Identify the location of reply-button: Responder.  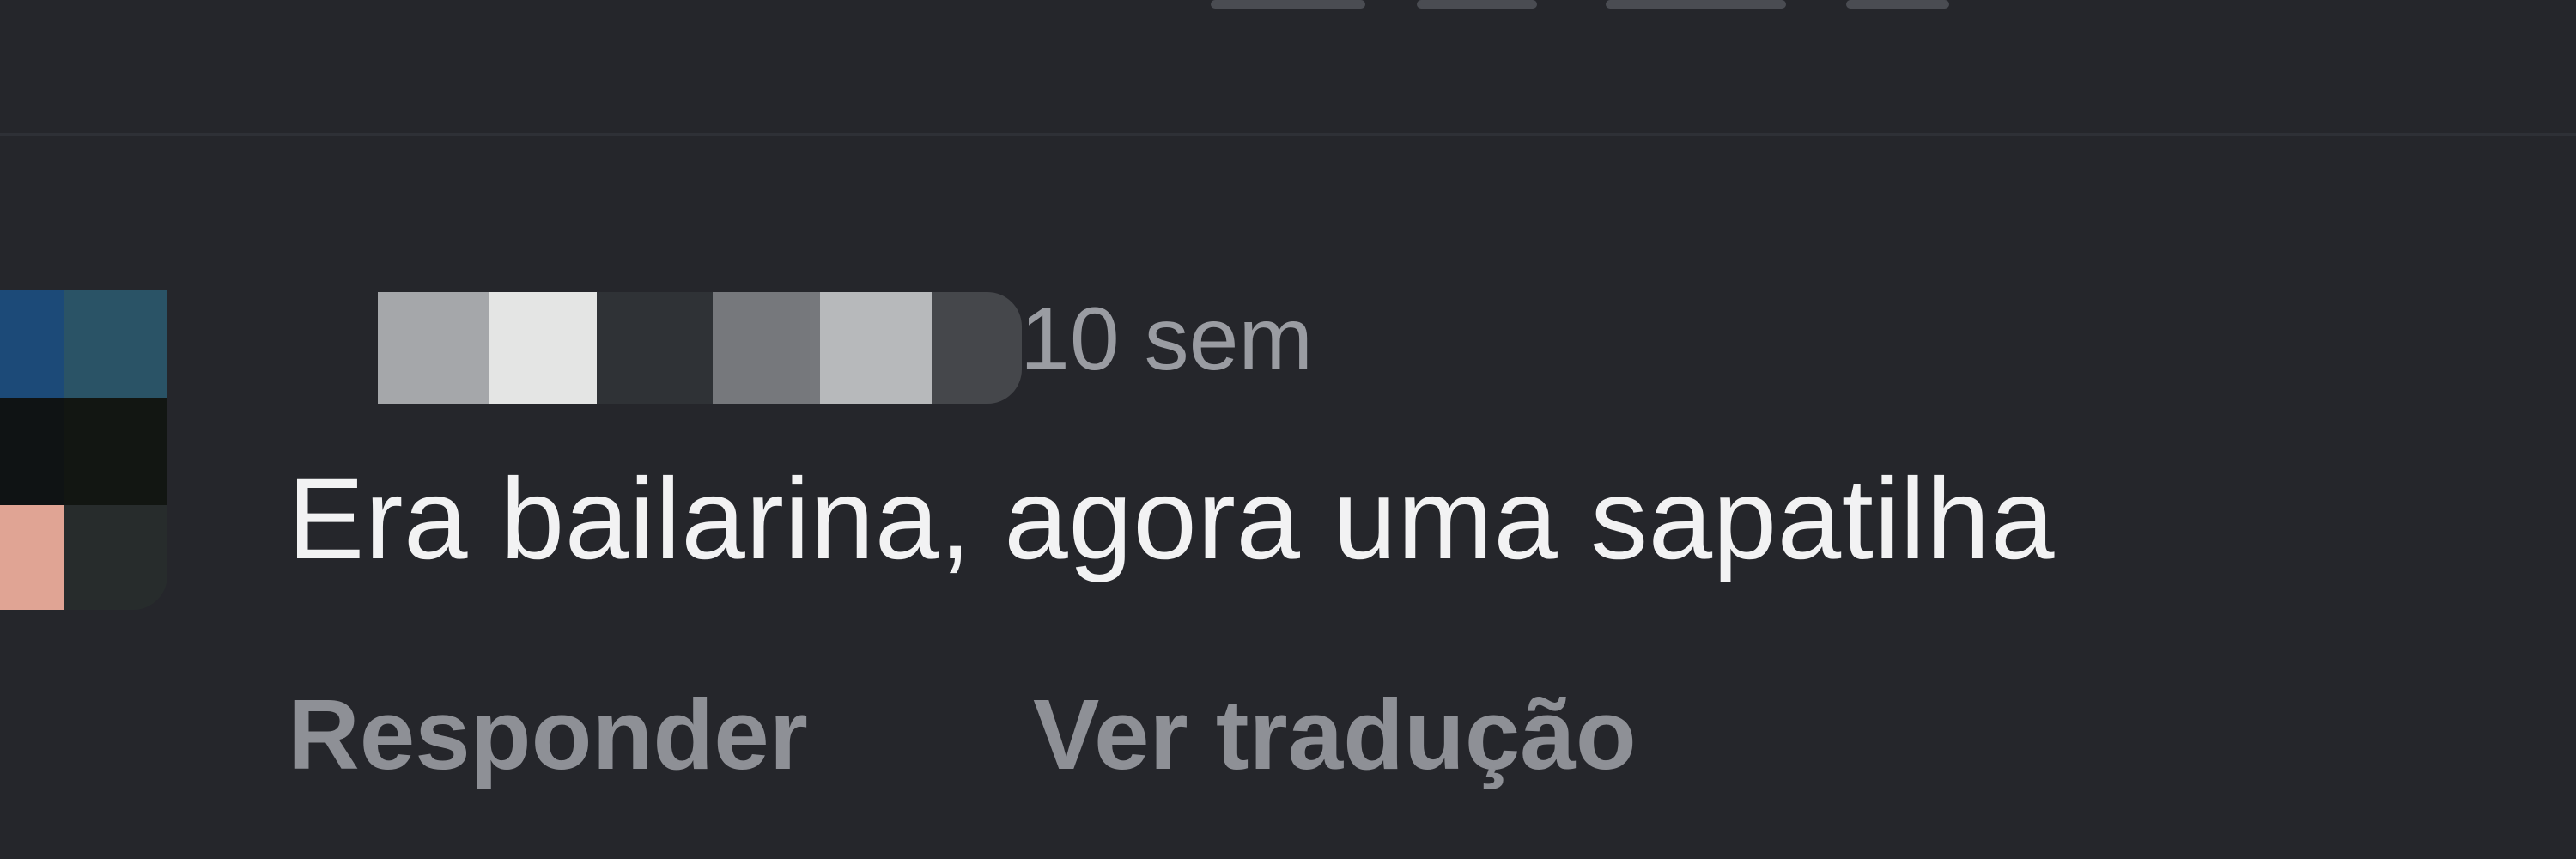
(548, 735).